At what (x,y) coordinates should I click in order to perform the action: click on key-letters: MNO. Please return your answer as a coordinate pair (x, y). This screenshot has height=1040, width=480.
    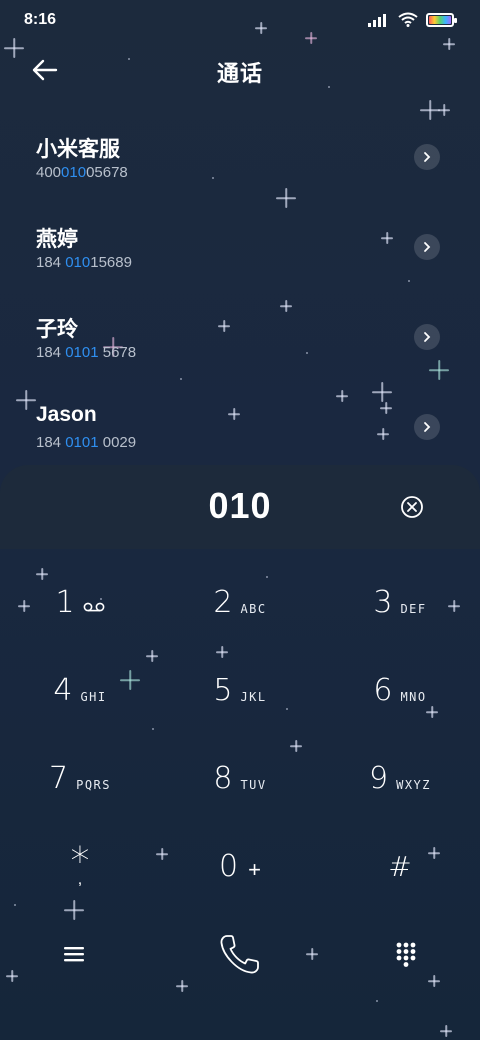
    Looking at the image, I should click on (413, 697).